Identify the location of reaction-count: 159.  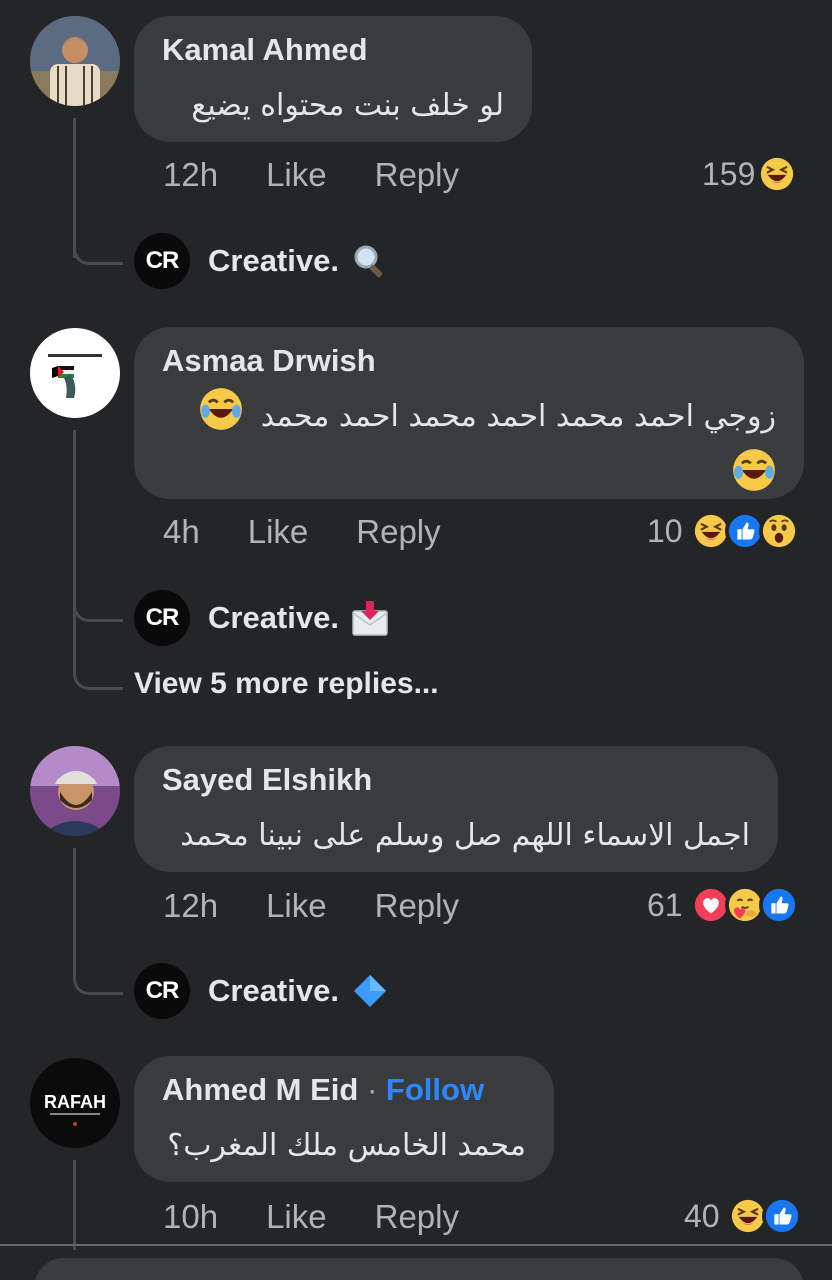
(729, 173).